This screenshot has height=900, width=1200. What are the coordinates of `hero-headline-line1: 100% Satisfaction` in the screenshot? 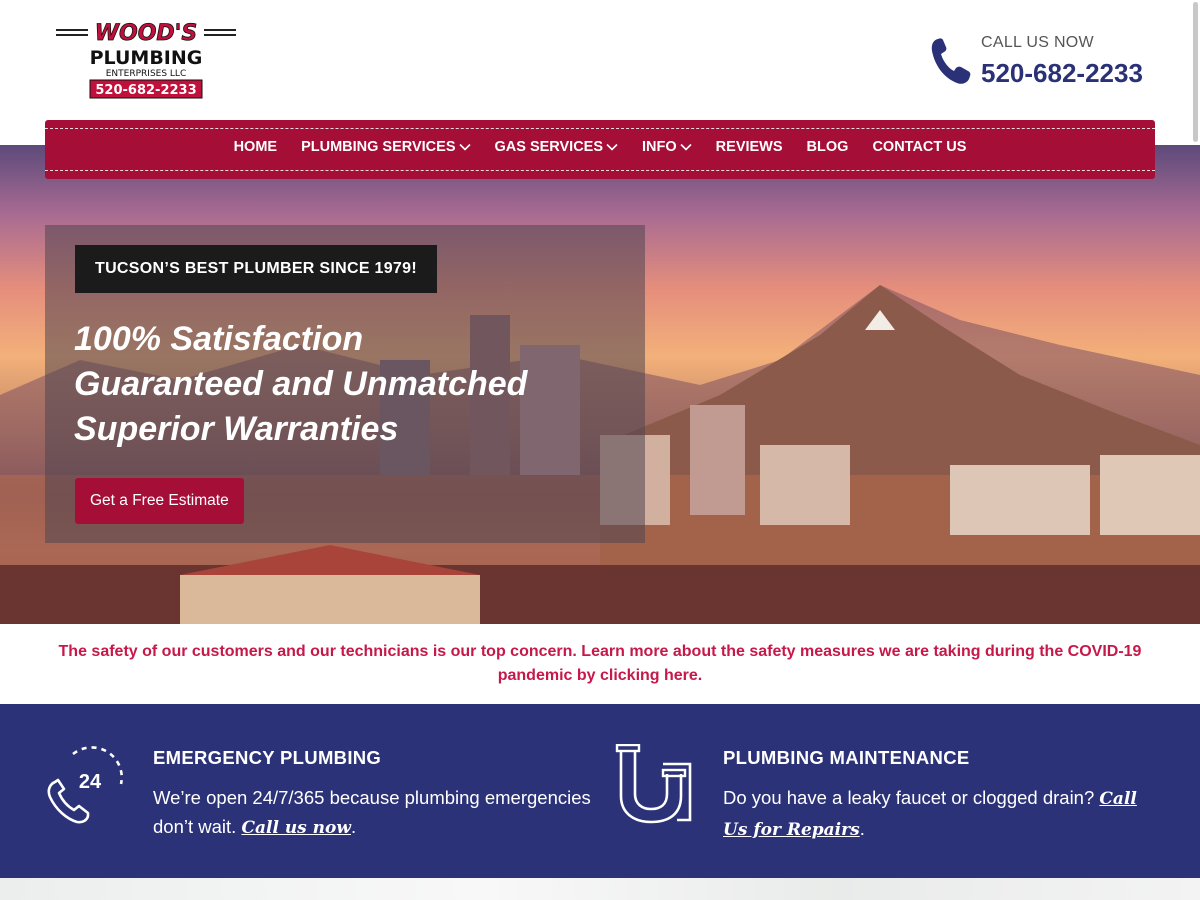 It's located at (219, 339).